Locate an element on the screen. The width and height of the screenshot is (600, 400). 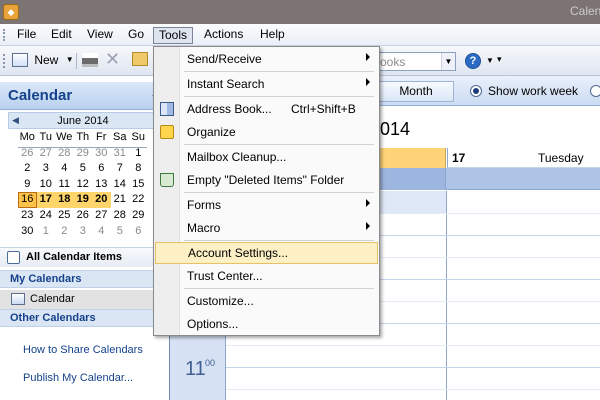
calendar-day: 17 is located at coordinates (45, 200).